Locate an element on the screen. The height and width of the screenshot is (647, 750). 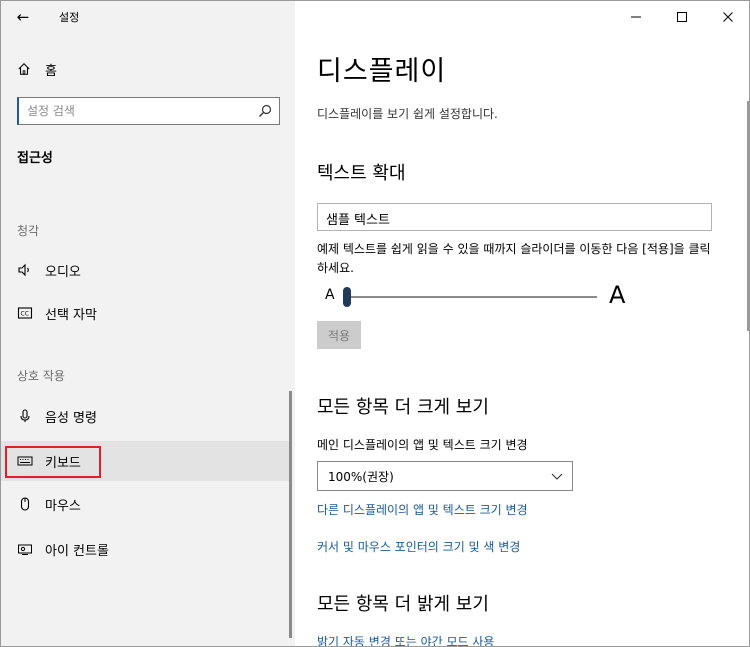
scale-dropdown-value: 100%(권장) is located at coordinates (361, 476).